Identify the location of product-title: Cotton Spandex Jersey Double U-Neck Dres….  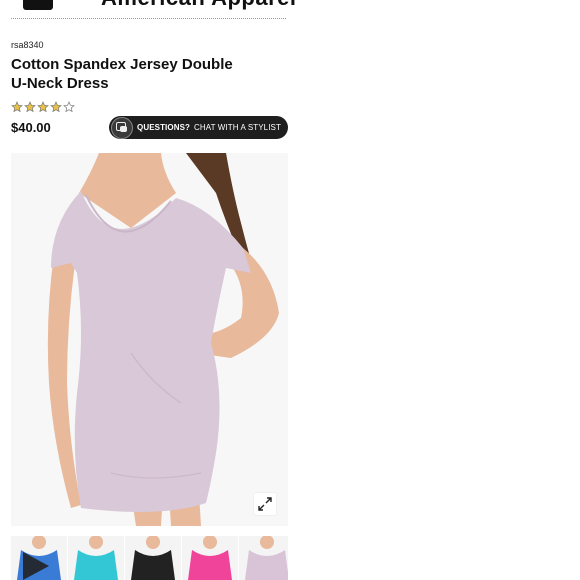
(122, 74).